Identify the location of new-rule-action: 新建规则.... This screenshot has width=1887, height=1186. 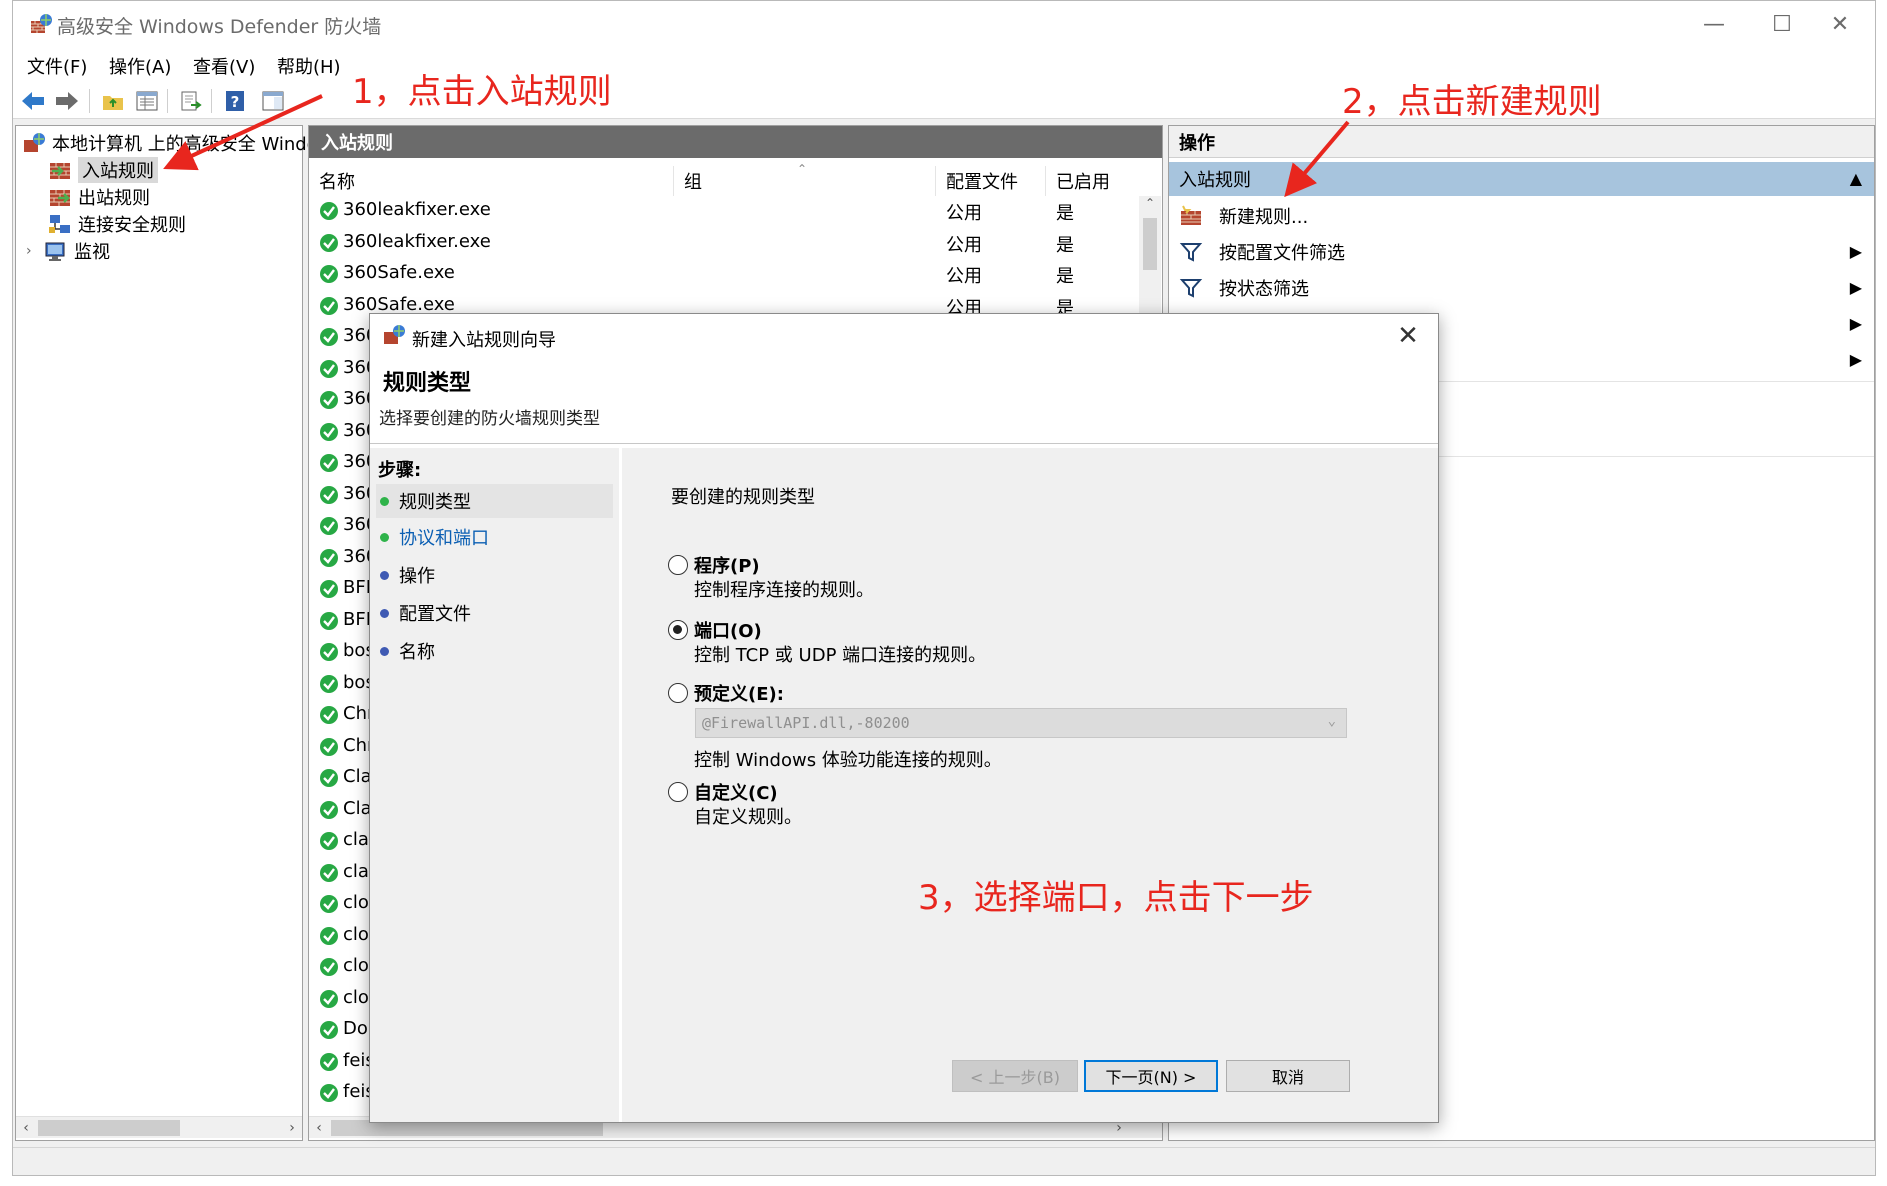
(1521, 216).